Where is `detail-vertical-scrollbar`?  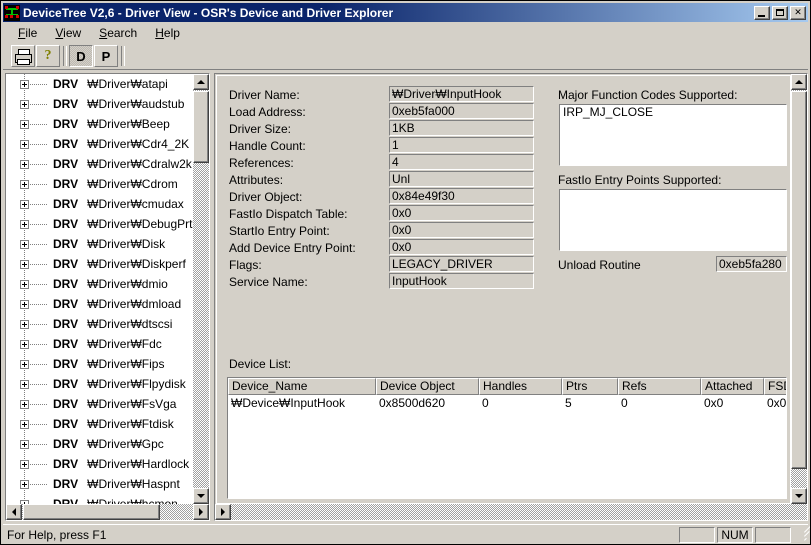
detail-vertical-scrollbar is located at coordinates (799, 289).